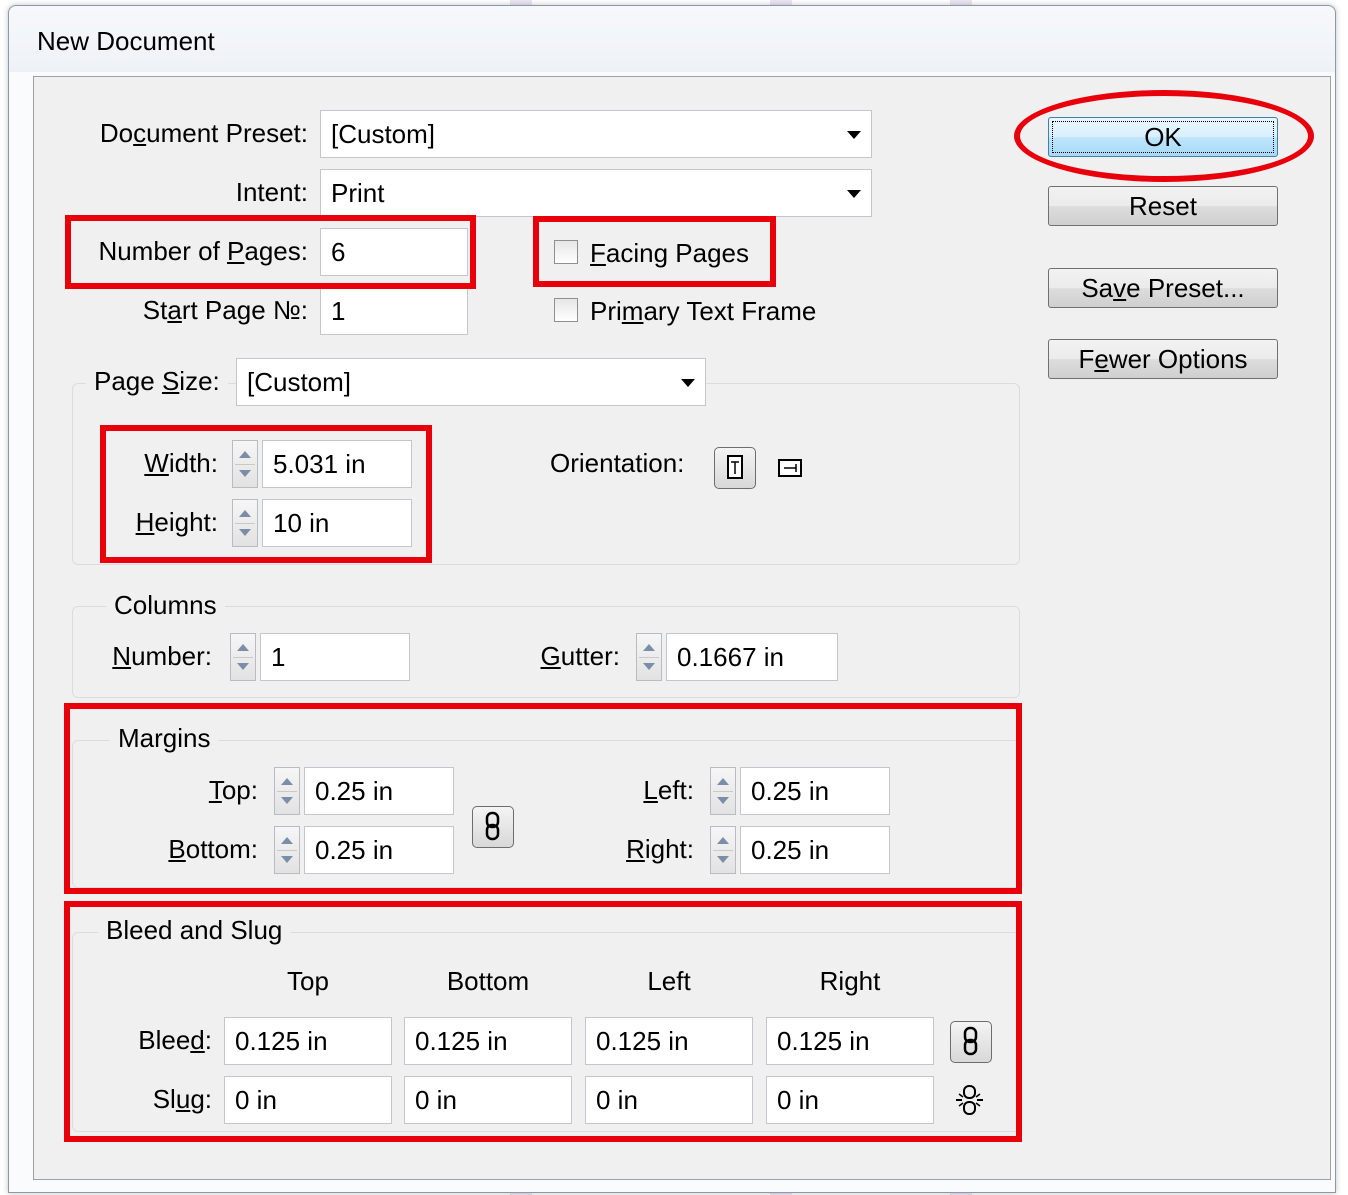 The height and width of the screenshot is (1195, 1348). I want to click on title-bar: New Document, so click(672, 39).